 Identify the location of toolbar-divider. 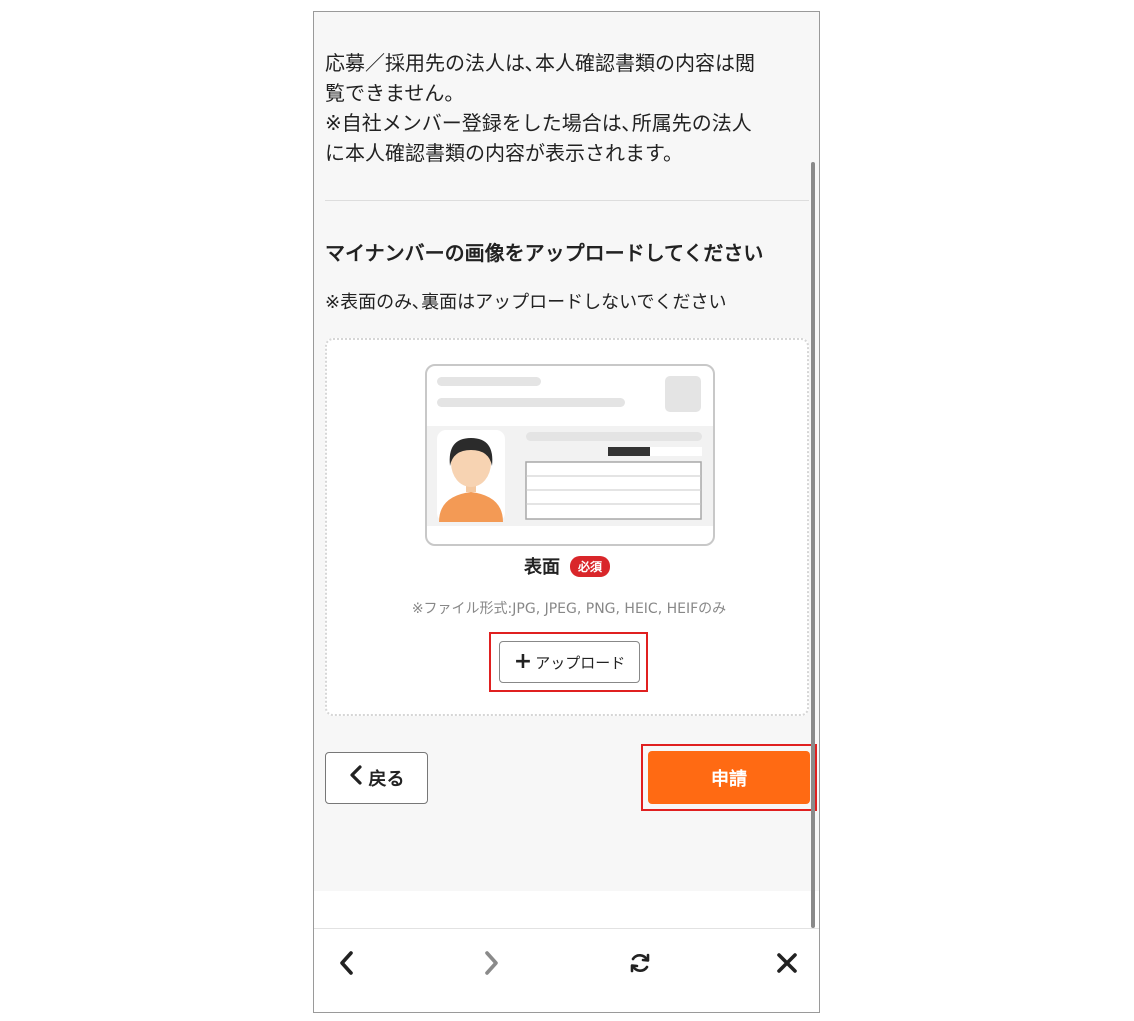
(566, 928).